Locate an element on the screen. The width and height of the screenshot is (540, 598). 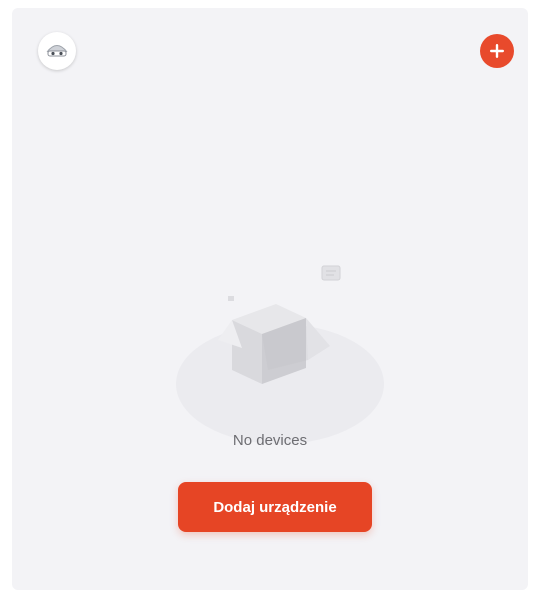
user-avatar-icon is located at coordinates (57, 51).